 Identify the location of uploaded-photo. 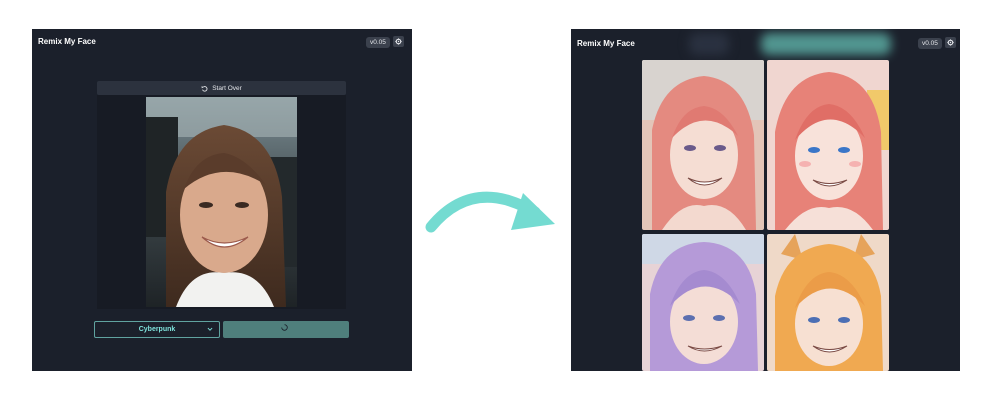
(221, 202).